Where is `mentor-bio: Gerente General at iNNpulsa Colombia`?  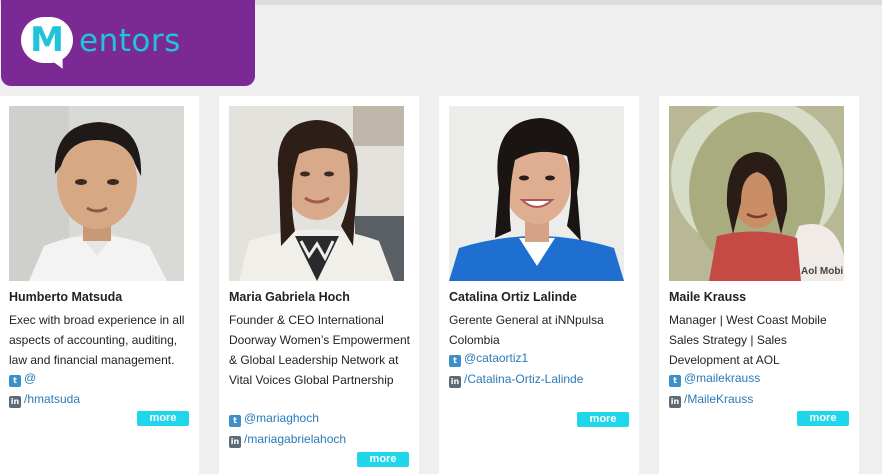 mentor-bio: Gerente General at iNNpulsa Colombia is located at coordinates (526, 330).